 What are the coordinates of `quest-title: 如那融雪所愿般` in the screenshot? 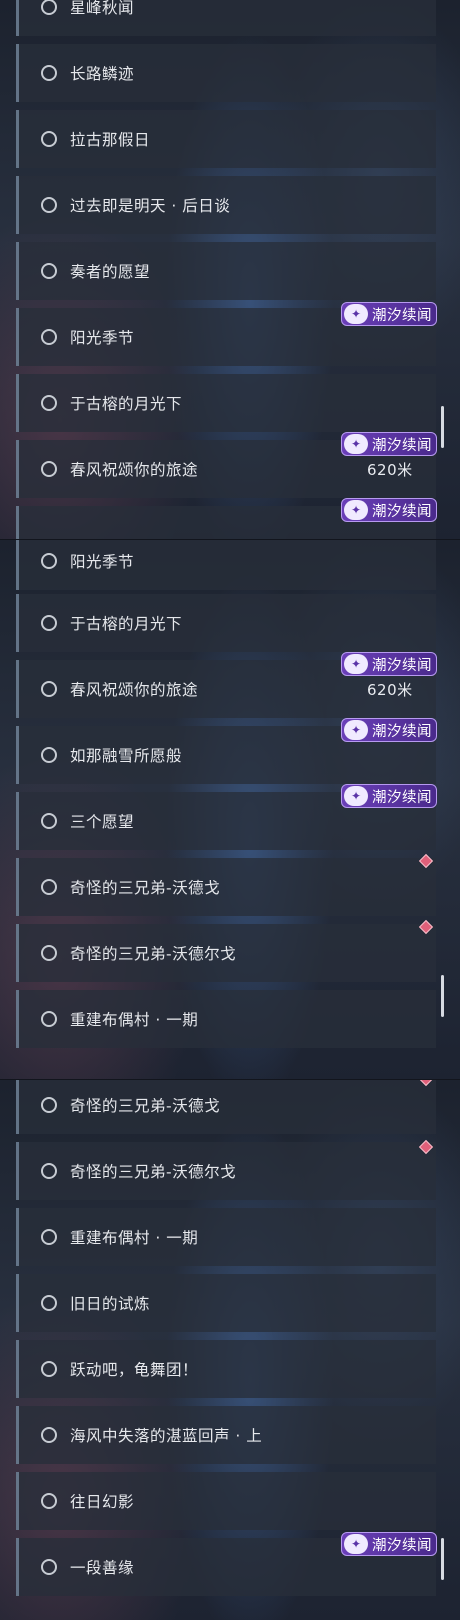 It's located at (126, 756).